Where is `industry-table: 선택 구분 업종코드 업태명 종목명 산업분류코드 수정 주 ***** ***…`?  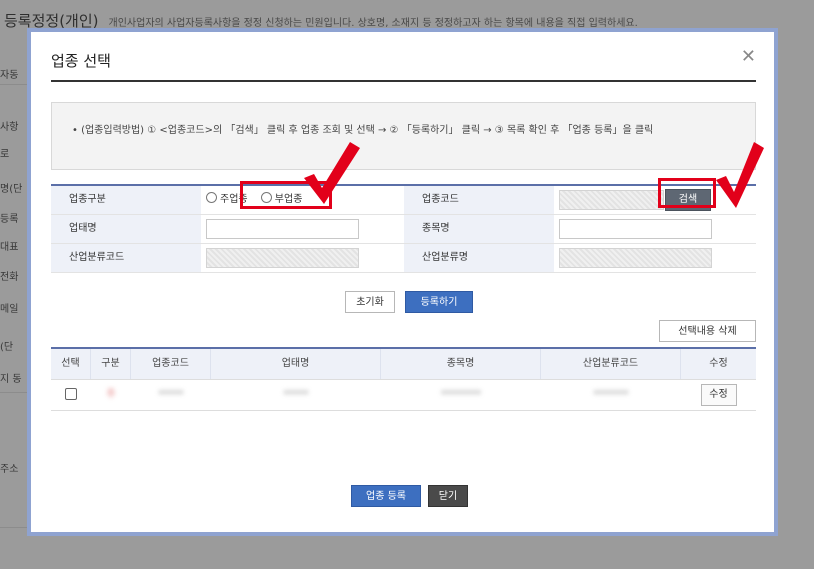 industry-table: 선택 구분 업종코드 업태명 종목명 산업분류코드 수정 주 ***** ***… is located at coordinates (403, 379).